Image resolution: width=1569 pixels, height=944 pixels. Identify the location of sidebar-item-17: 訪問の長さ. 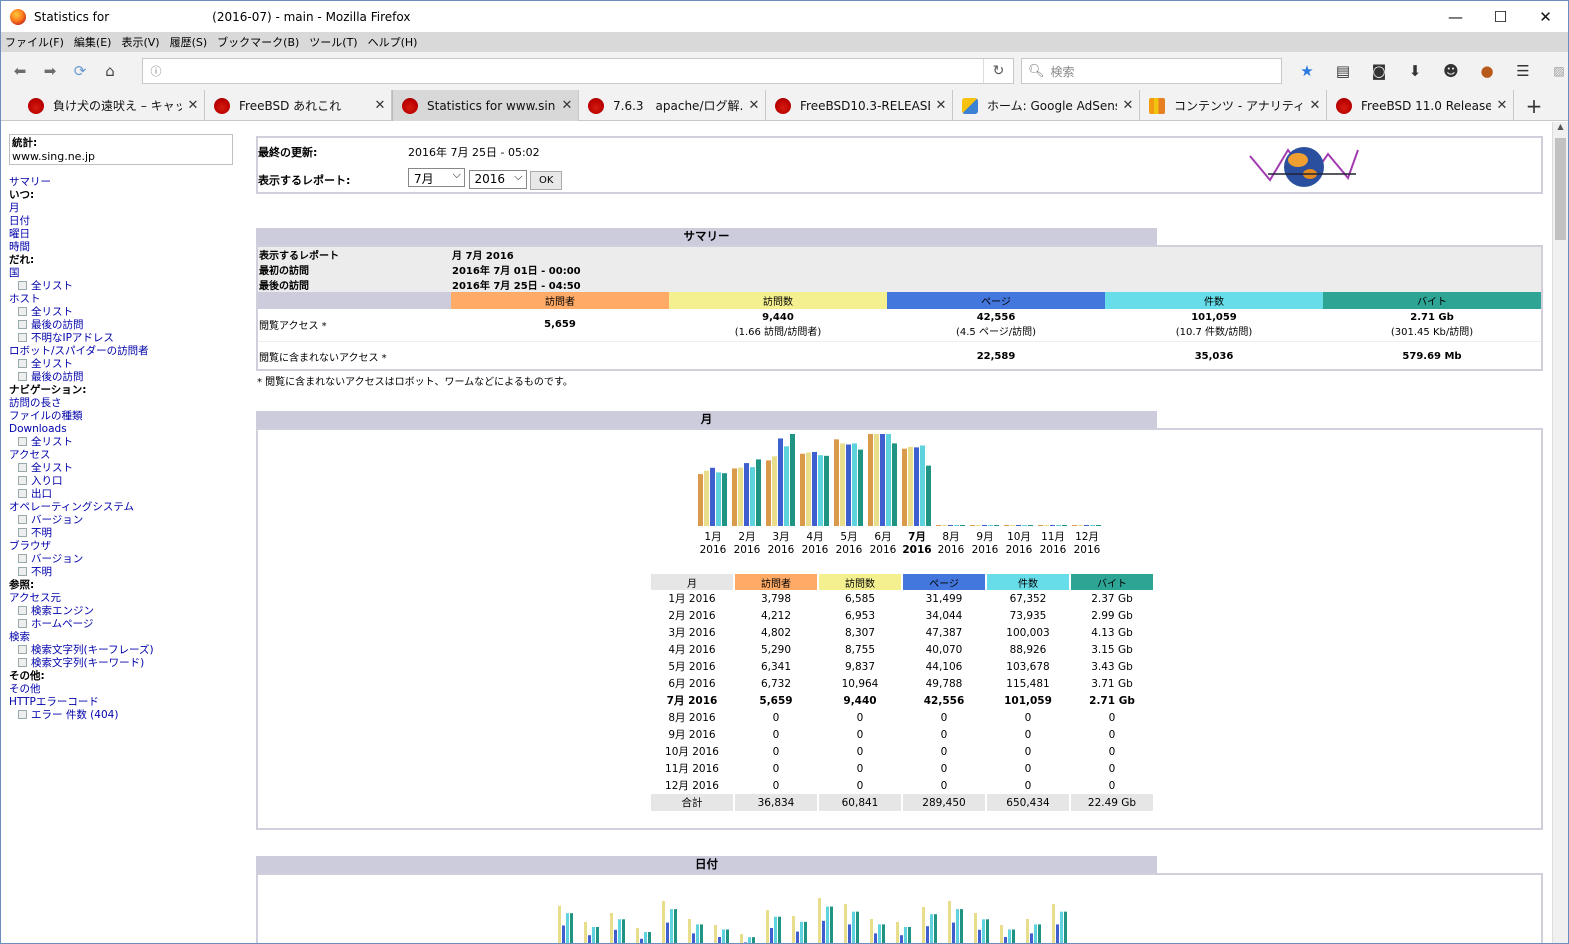
(129, 403).